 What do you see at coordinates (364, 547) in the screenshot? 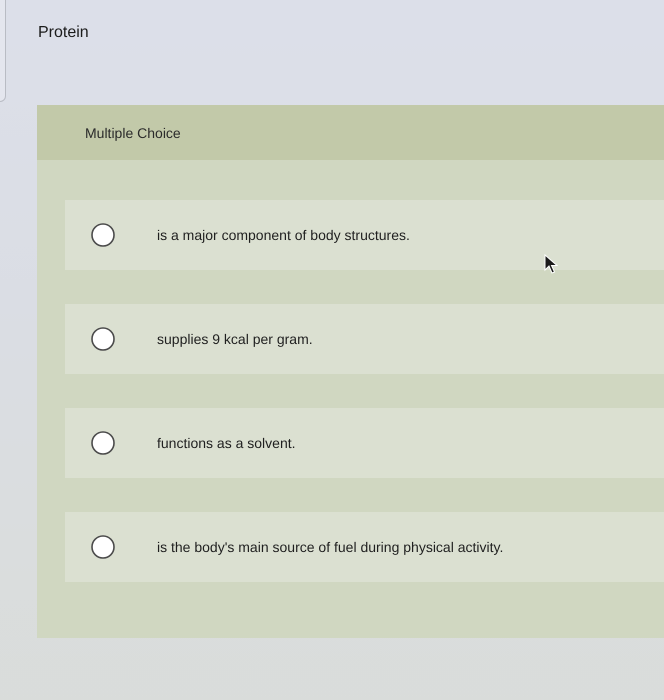
I see `answer-option: is the body's main source of fuel during physical activity.` at bounding box center [364, 547].